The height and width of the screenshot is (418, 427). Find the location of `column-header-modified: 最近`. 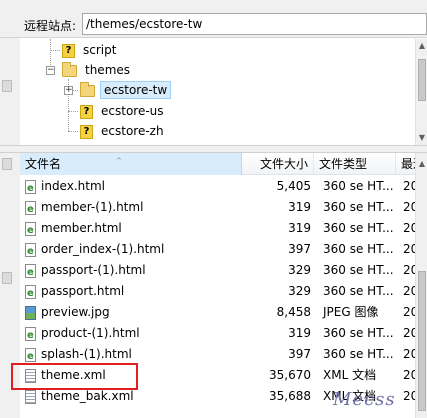

column-header-modified: 最近 is located at coordinates (405, 164).